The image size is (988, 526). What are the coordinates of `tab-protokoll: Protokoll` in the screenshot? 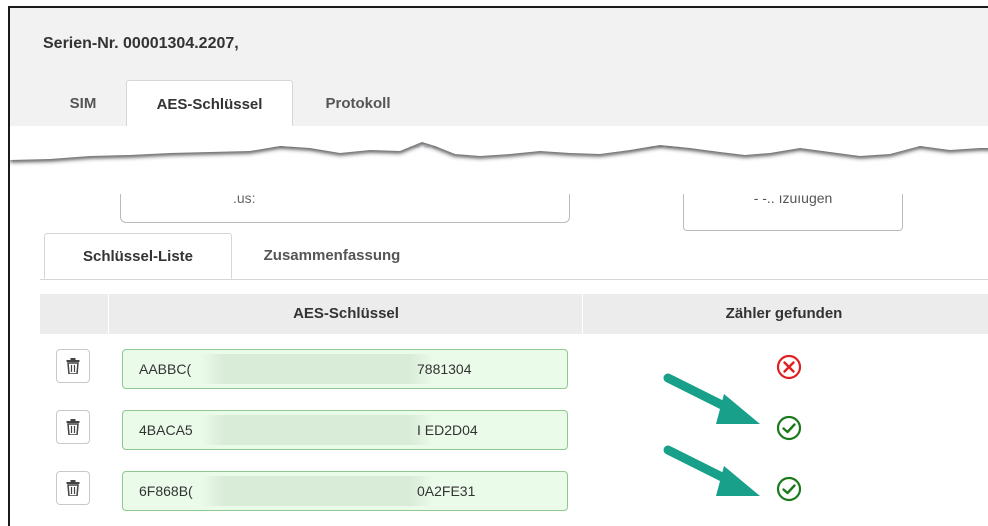 It's located at (358, 104).